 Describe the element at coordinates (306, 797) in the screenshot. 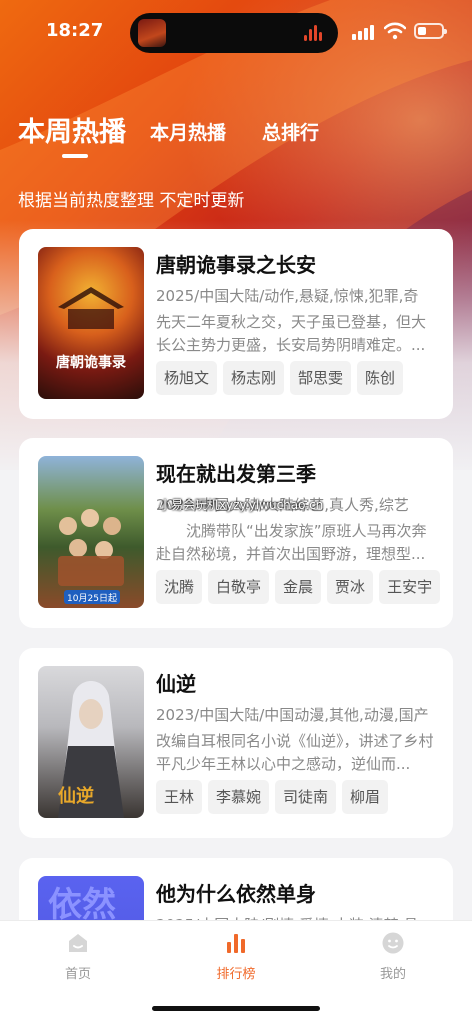

I see `cast-tag: 司徒南` at that location.